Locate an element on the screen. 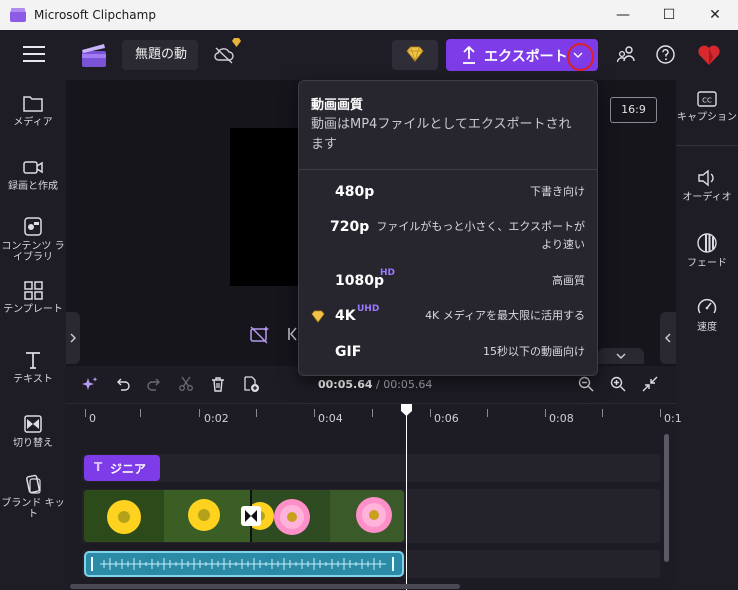 The height and width of the screenshot is (590, 738). ruler-label: 0:1 is located at coordinates (673, 418).